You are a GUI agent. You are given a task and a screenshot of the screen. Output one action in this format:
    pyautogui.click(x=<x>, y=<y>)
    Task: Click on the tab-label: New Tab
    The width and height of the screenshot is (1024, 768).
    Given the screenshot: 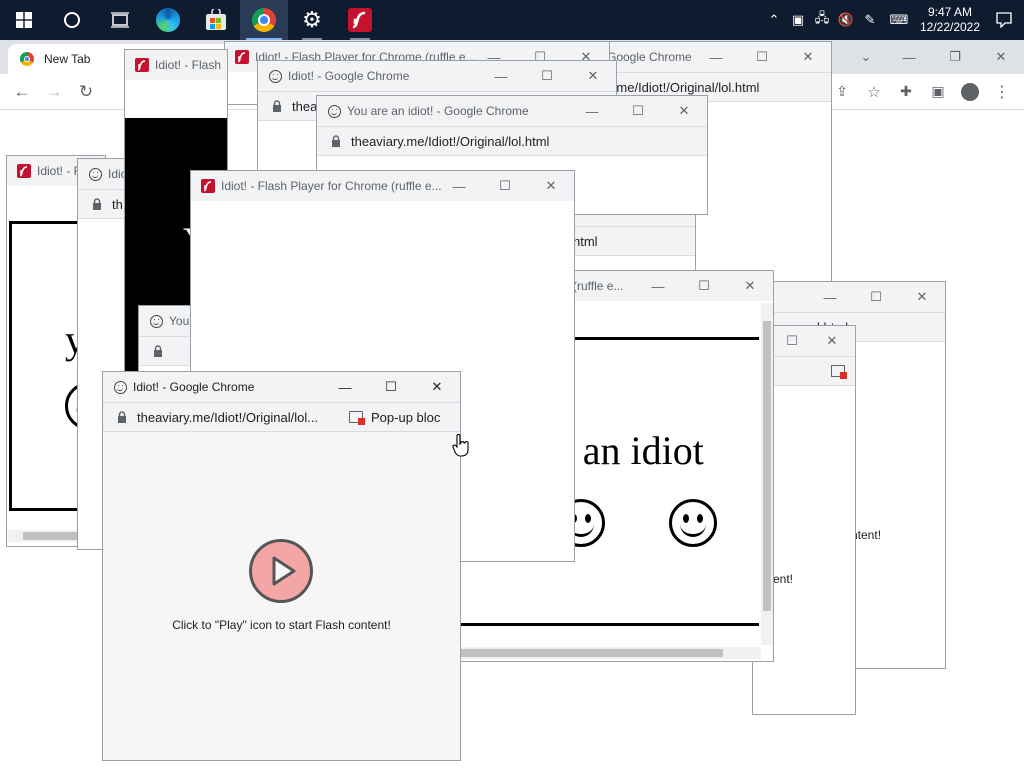 What is the action you would take?
    pyautogui.click(x=67, y=59)
    